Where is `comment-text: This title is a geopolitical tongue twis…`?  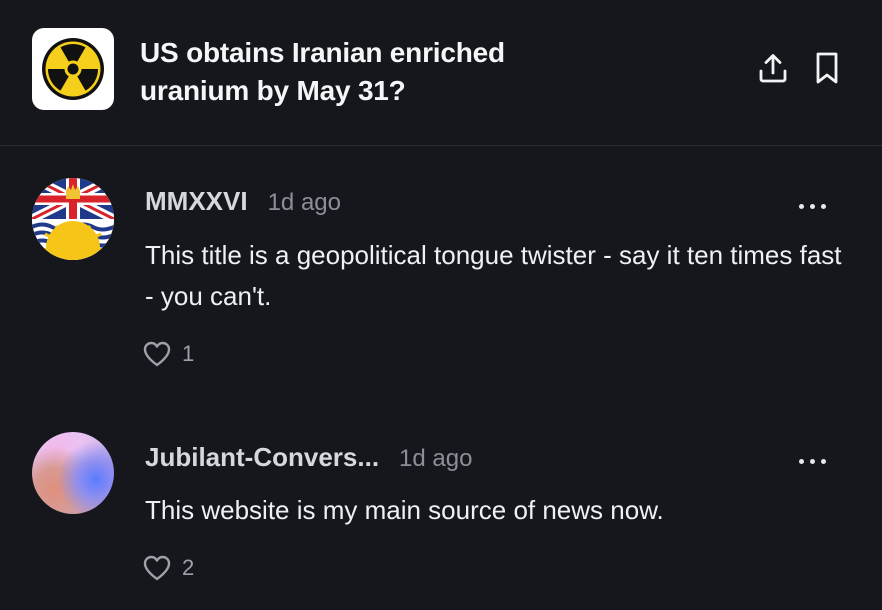 comment-text: This title is a geopolitical tongue twis… is located at coordinates (493, 275).